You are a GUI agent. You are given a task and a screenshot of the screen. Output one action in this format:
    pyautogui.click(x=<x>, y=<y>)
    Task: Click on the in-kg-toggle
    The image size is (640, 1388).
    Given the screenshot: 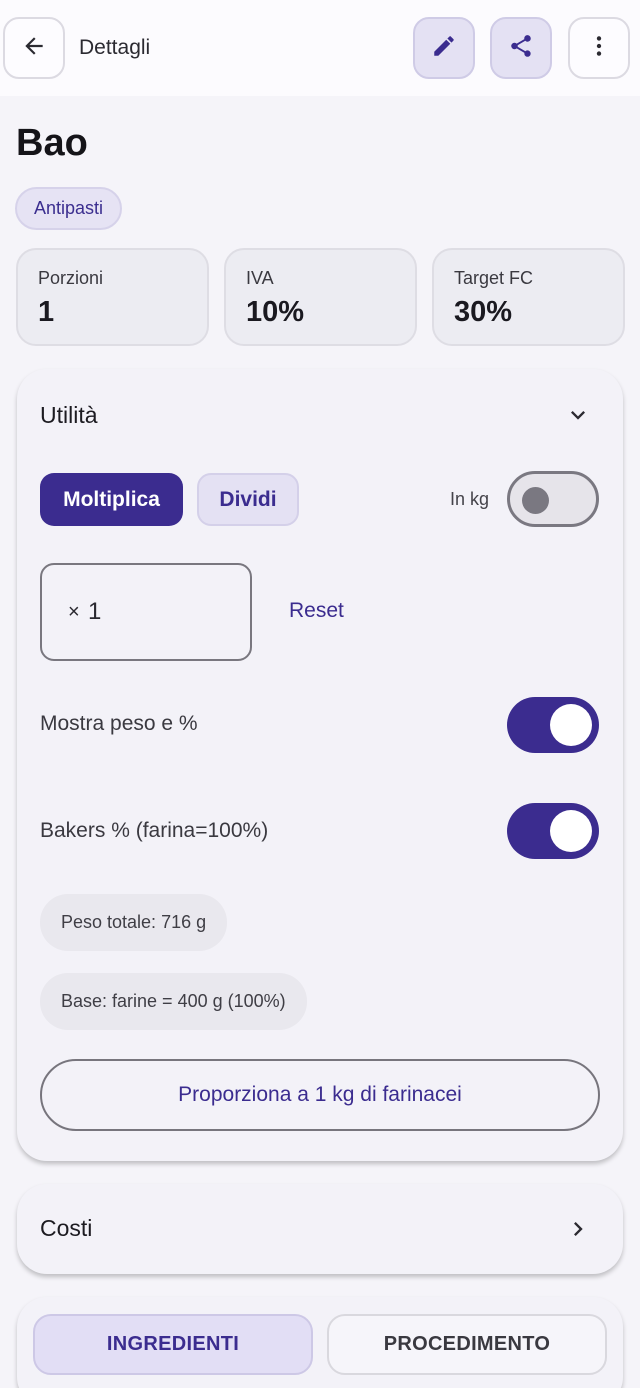 What is the action you would take?
    pyautogui.click(x=553, y=499)
    